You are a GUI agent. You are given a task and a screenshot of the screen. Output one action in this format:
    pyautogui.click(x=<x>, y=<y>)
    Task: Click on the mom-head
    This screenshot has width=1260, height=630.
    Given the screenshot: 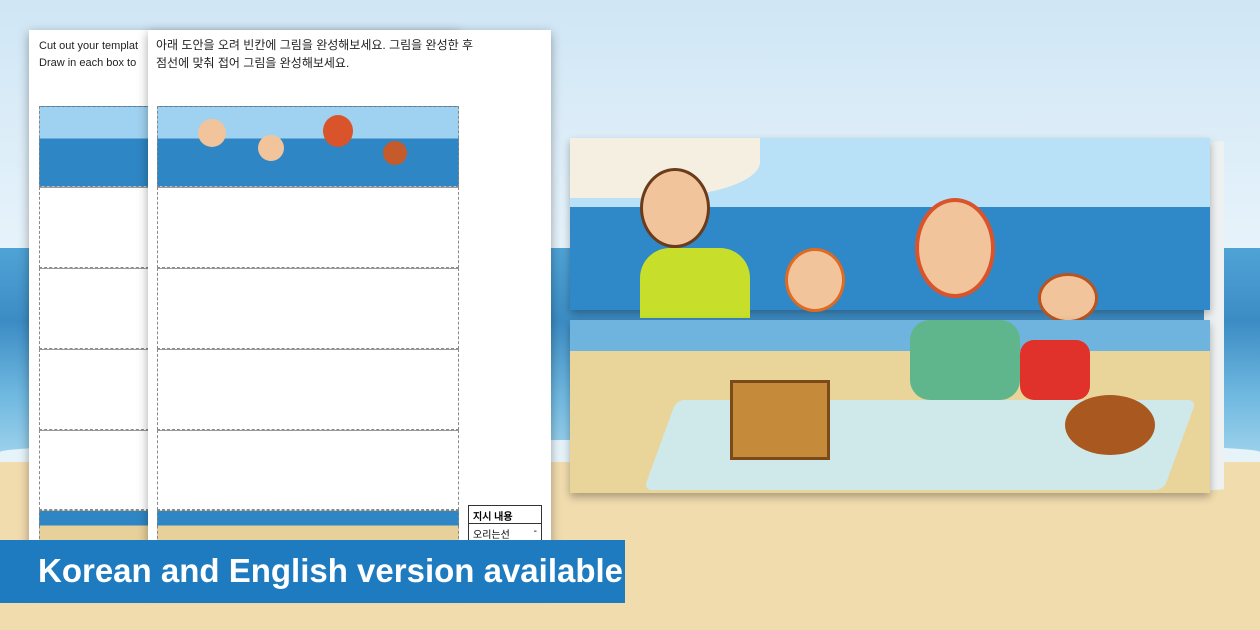 What is the action you would take?
    pyautogui.click(x=955, y=248)
    